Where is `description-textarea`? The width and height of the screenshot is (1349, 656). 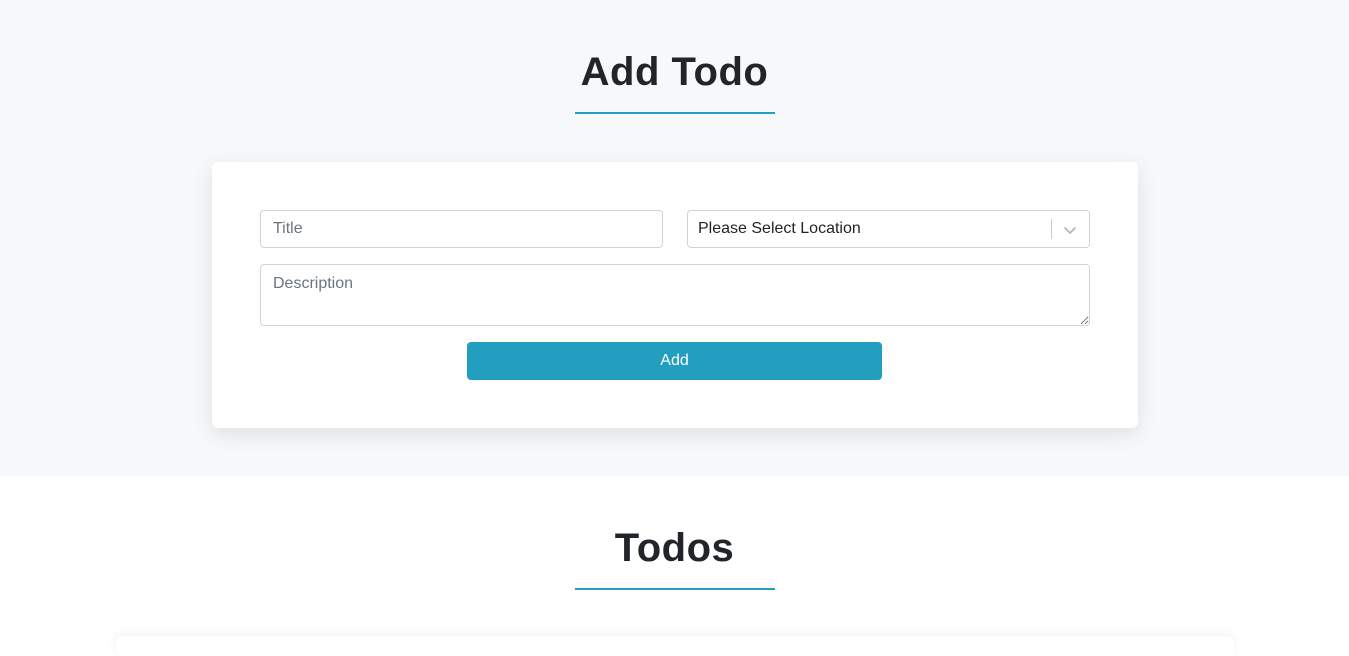 description-textarea is located at coordinates (675, 295).